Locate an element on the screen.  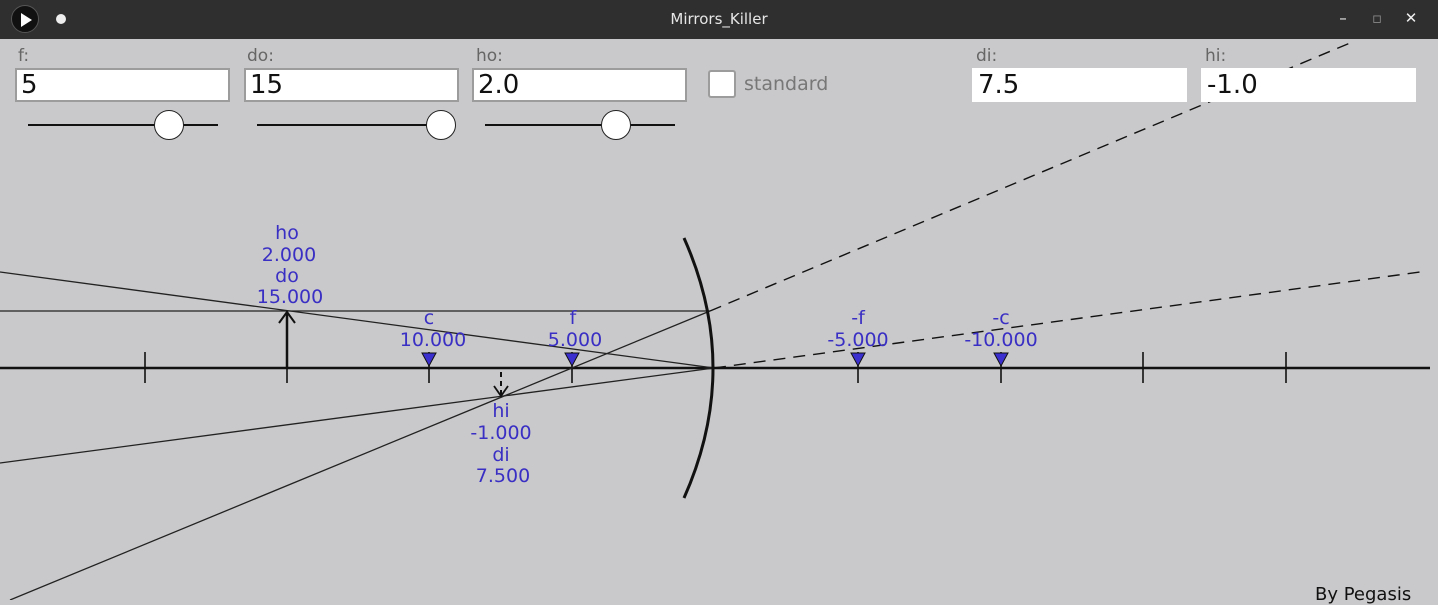
hi-output is located at coordinates (1308, 85).